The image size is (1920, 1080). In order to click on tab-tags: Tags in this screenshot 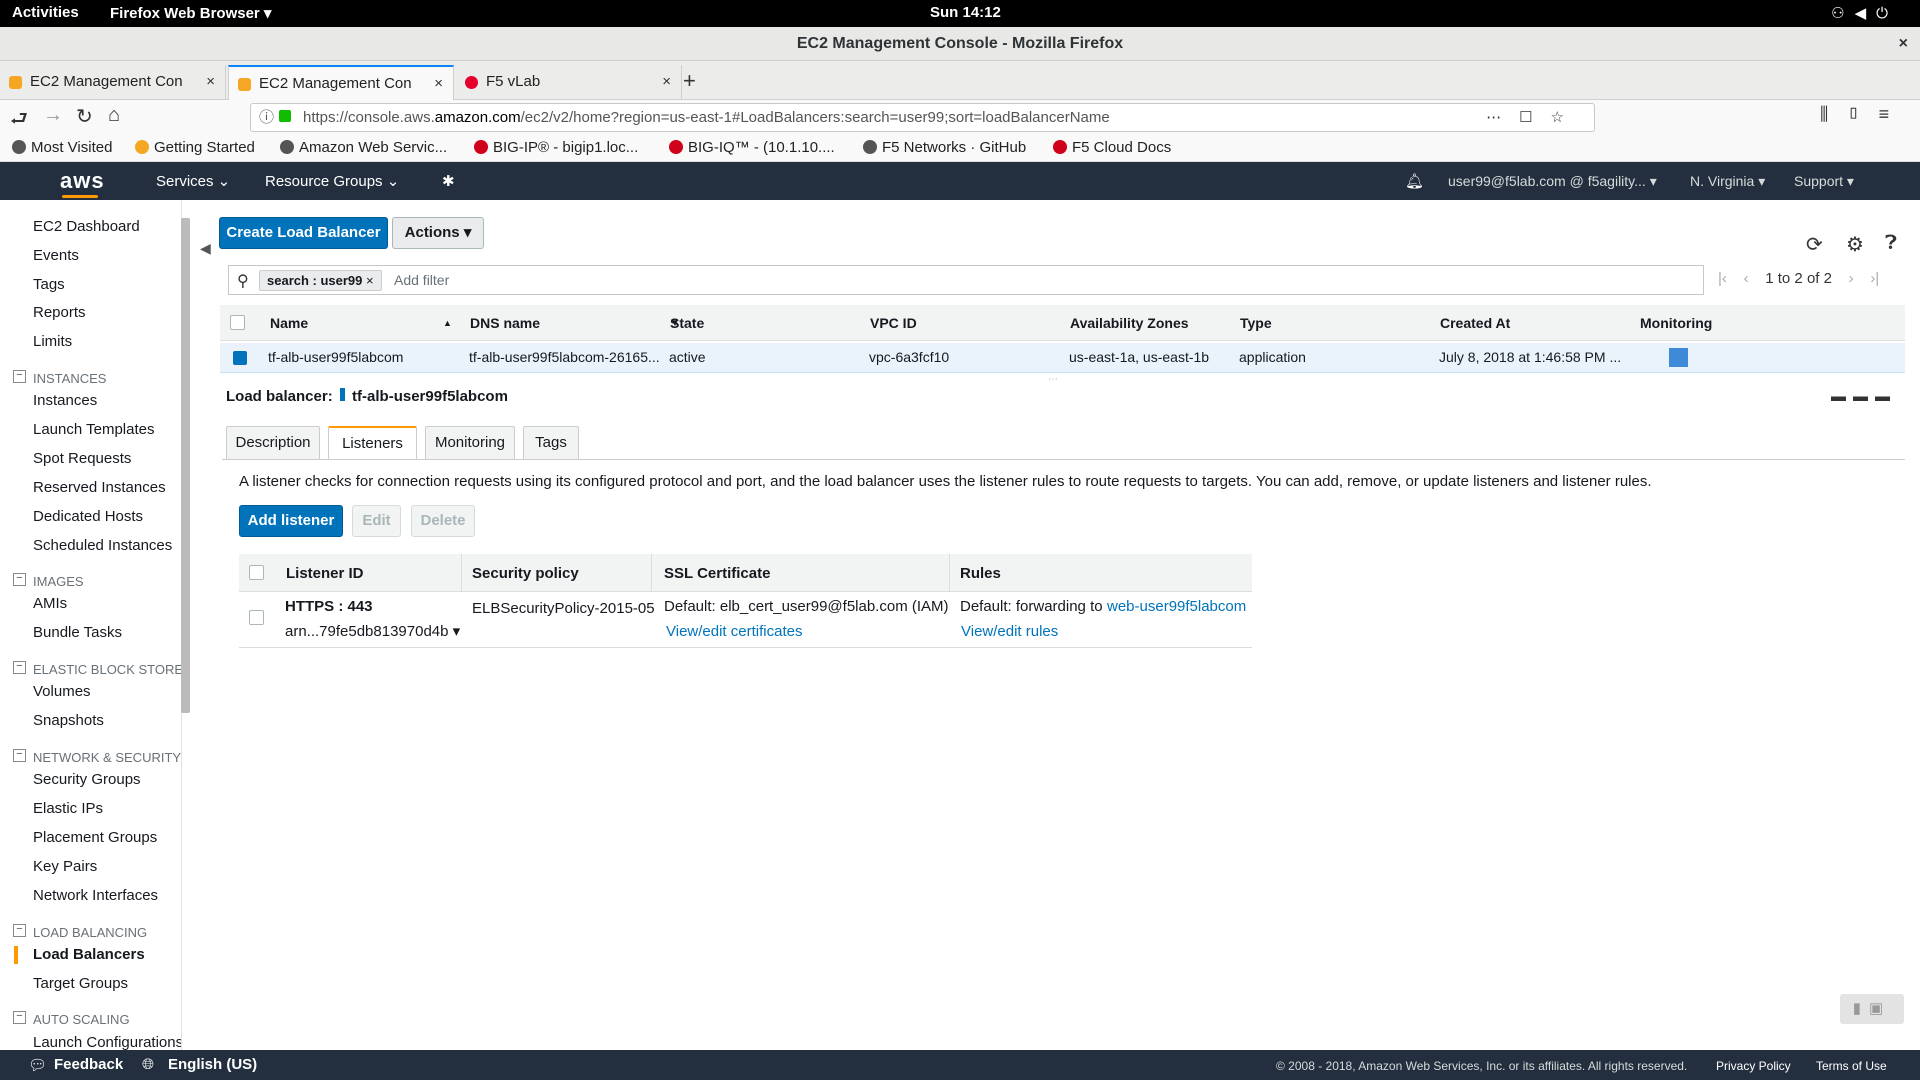, I will do `click(551, 443)`.